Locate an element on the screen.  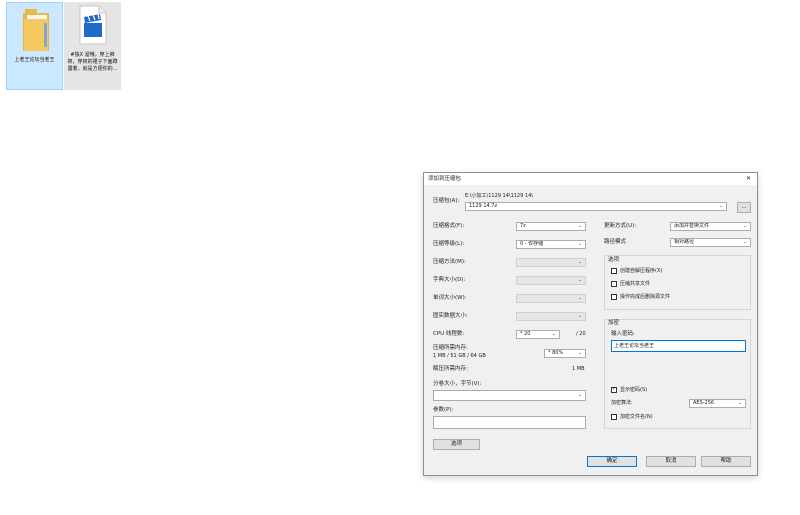
show-password-checkbox is located at coordinates (614, 389).